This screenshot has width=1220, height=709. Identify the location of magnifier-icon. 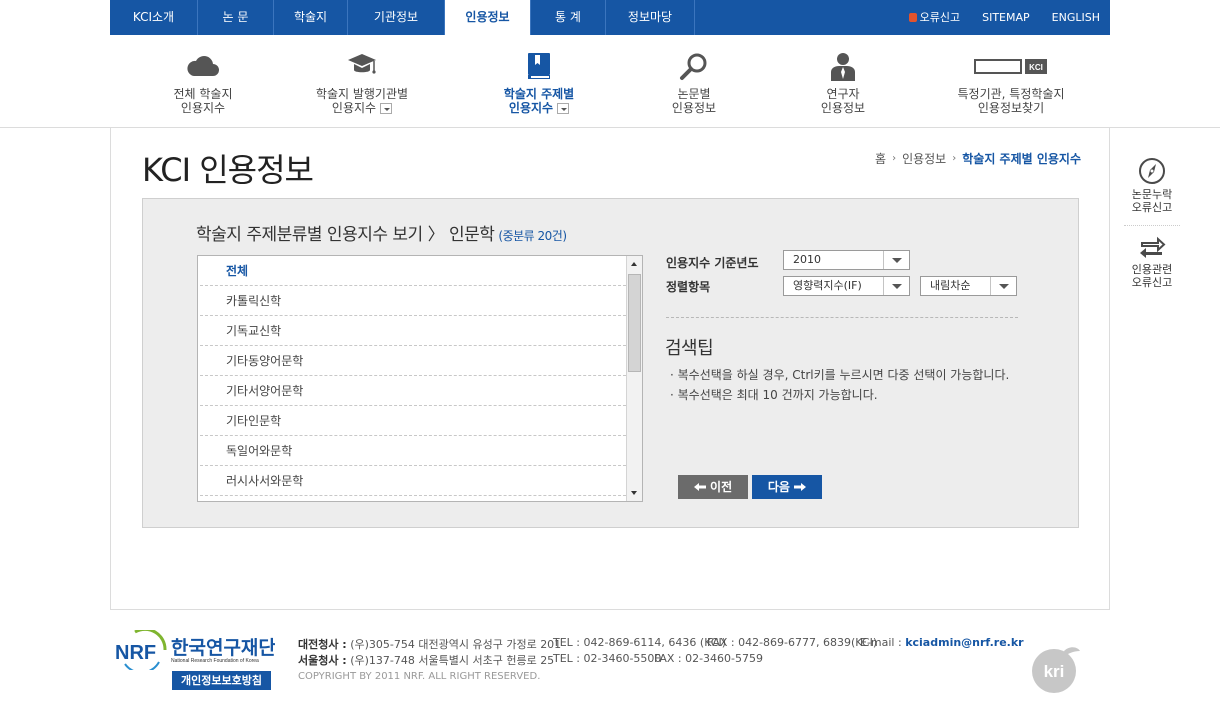
(693, 66).